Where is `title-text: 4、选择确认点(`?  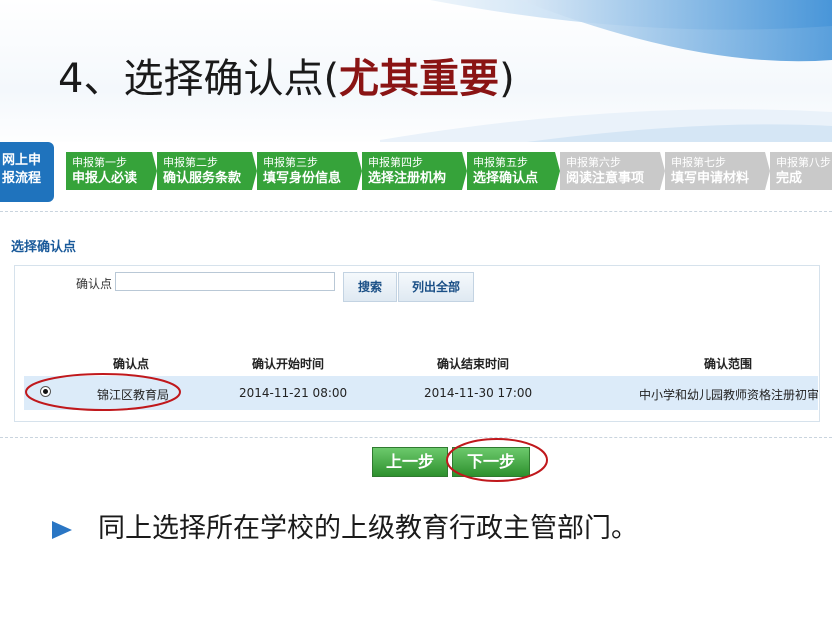
title-text: 4、选择确认点( is located at coordinates (199, 79).